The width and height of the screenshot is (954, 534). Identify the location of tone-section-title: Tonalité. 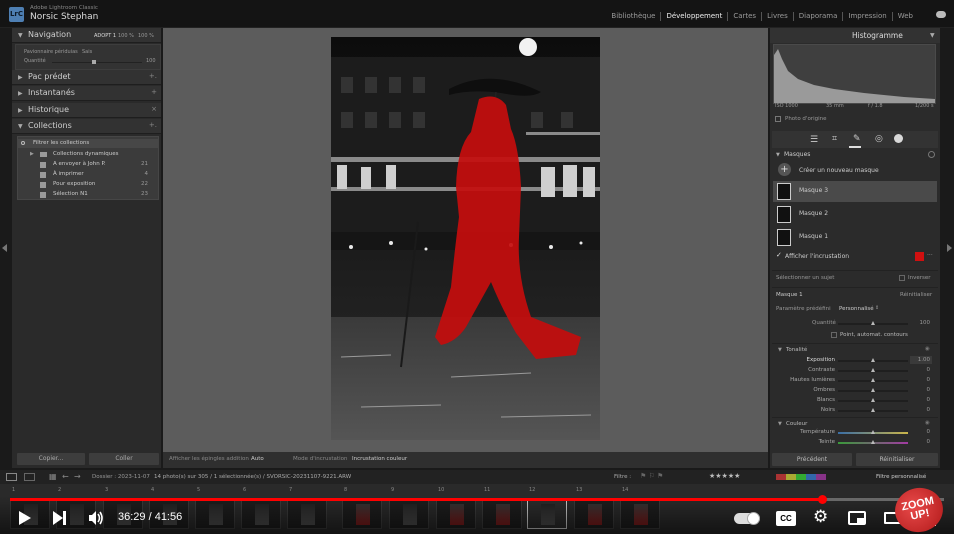
(796, 350).